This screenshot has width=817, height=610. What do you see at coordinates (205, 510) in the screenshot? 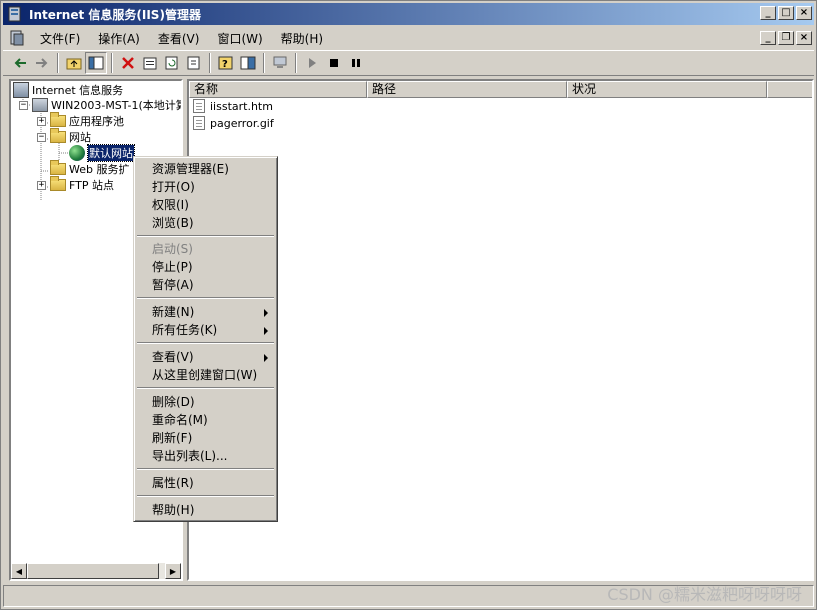
I see `menu-item-help: 帮助(H)` at bounding box center [205, 510].